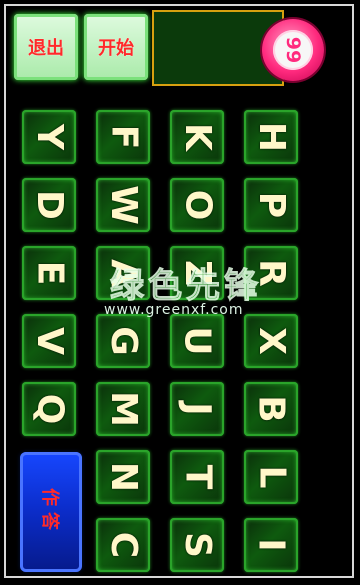 Image resolution: width=360 pixels, height=585 pixels. I want to click on exit-button-label: 退出, so click(46, 48).